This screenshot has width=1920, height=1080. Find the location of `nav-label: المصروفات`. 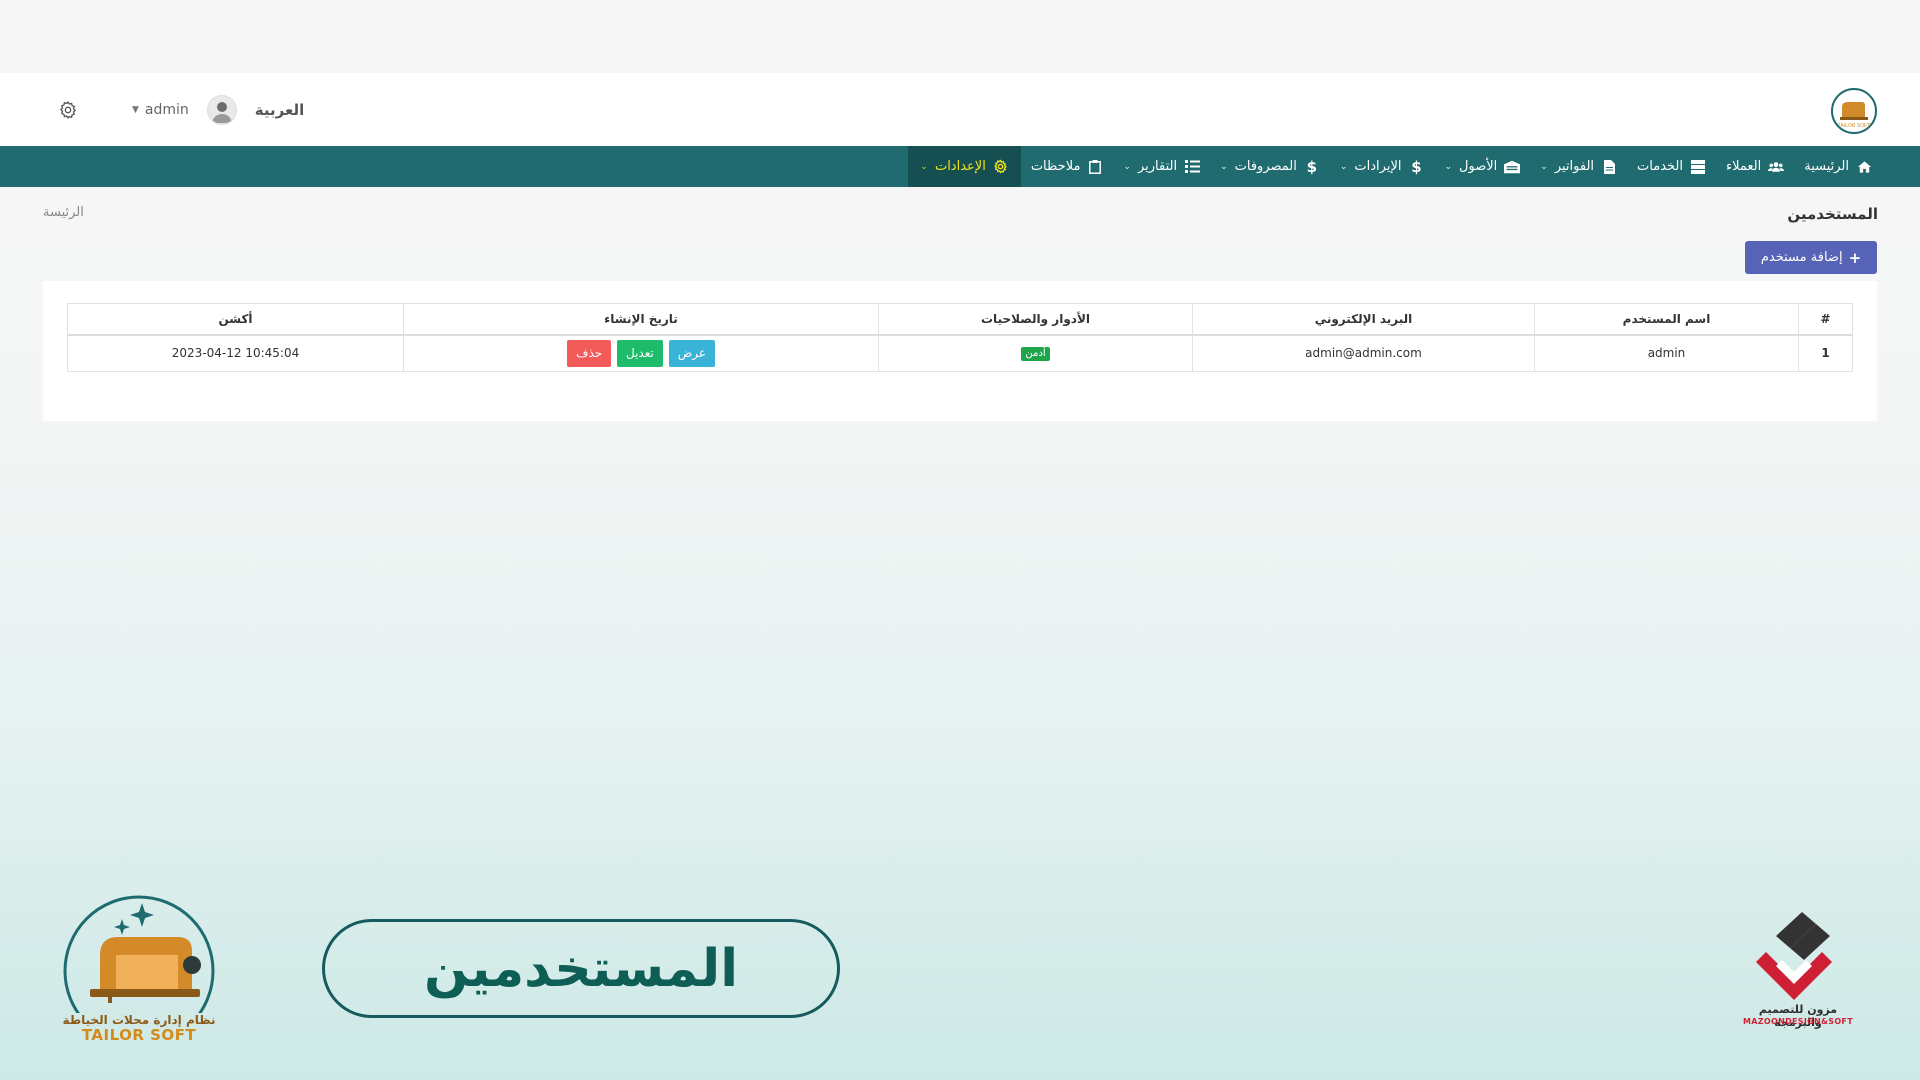

nav-label: المصروفات is located at coordinates (1265, 166).